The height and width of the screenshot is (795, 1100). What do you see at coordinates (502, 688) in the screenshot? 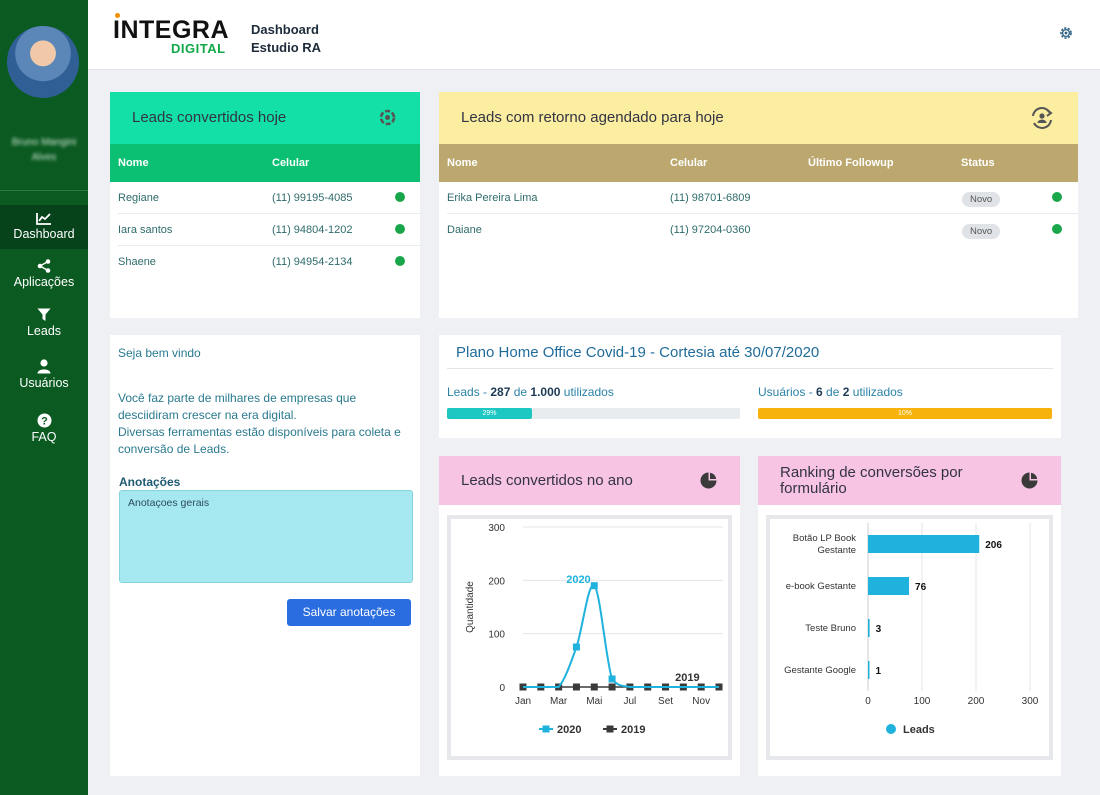
I see `y-tick-label: 0` at bounding box center [502, 688].